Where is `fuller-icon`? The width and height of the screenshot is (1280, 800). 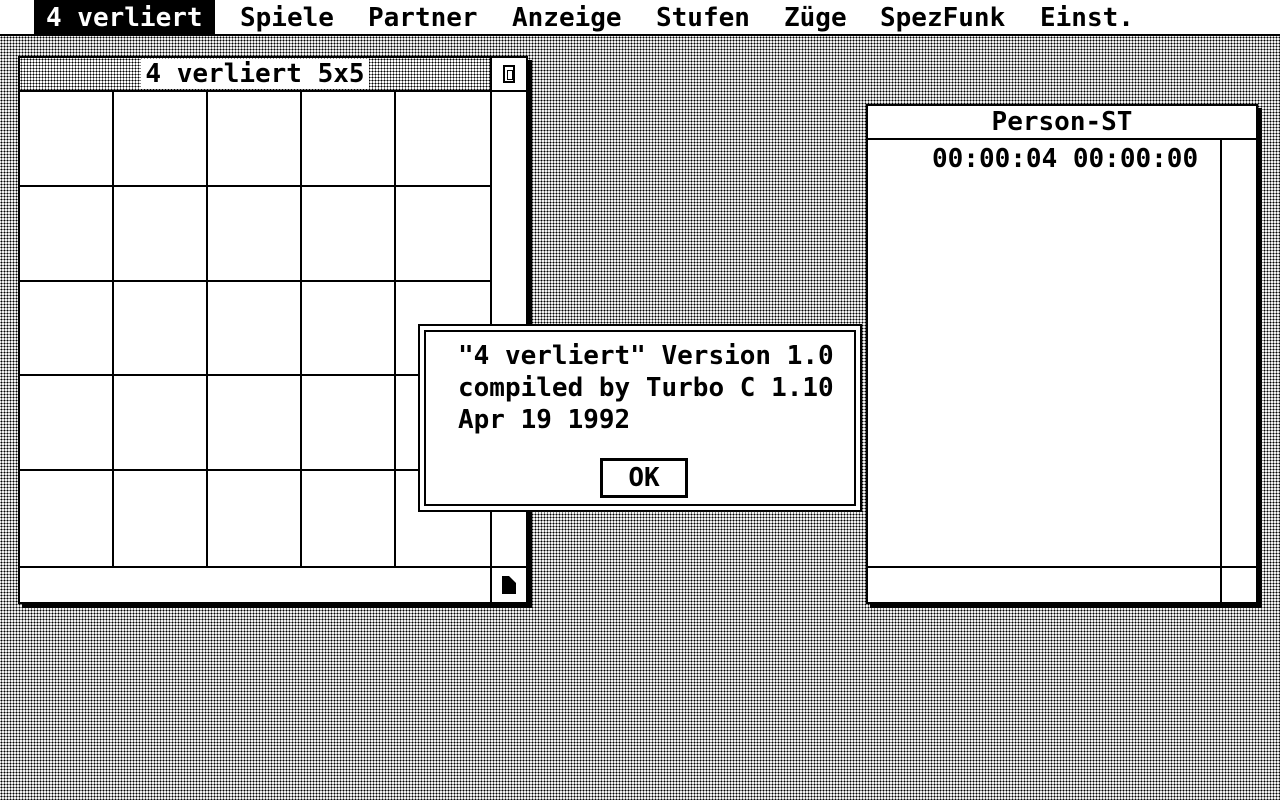
fuller-icon is located at coordinates (509, 74).